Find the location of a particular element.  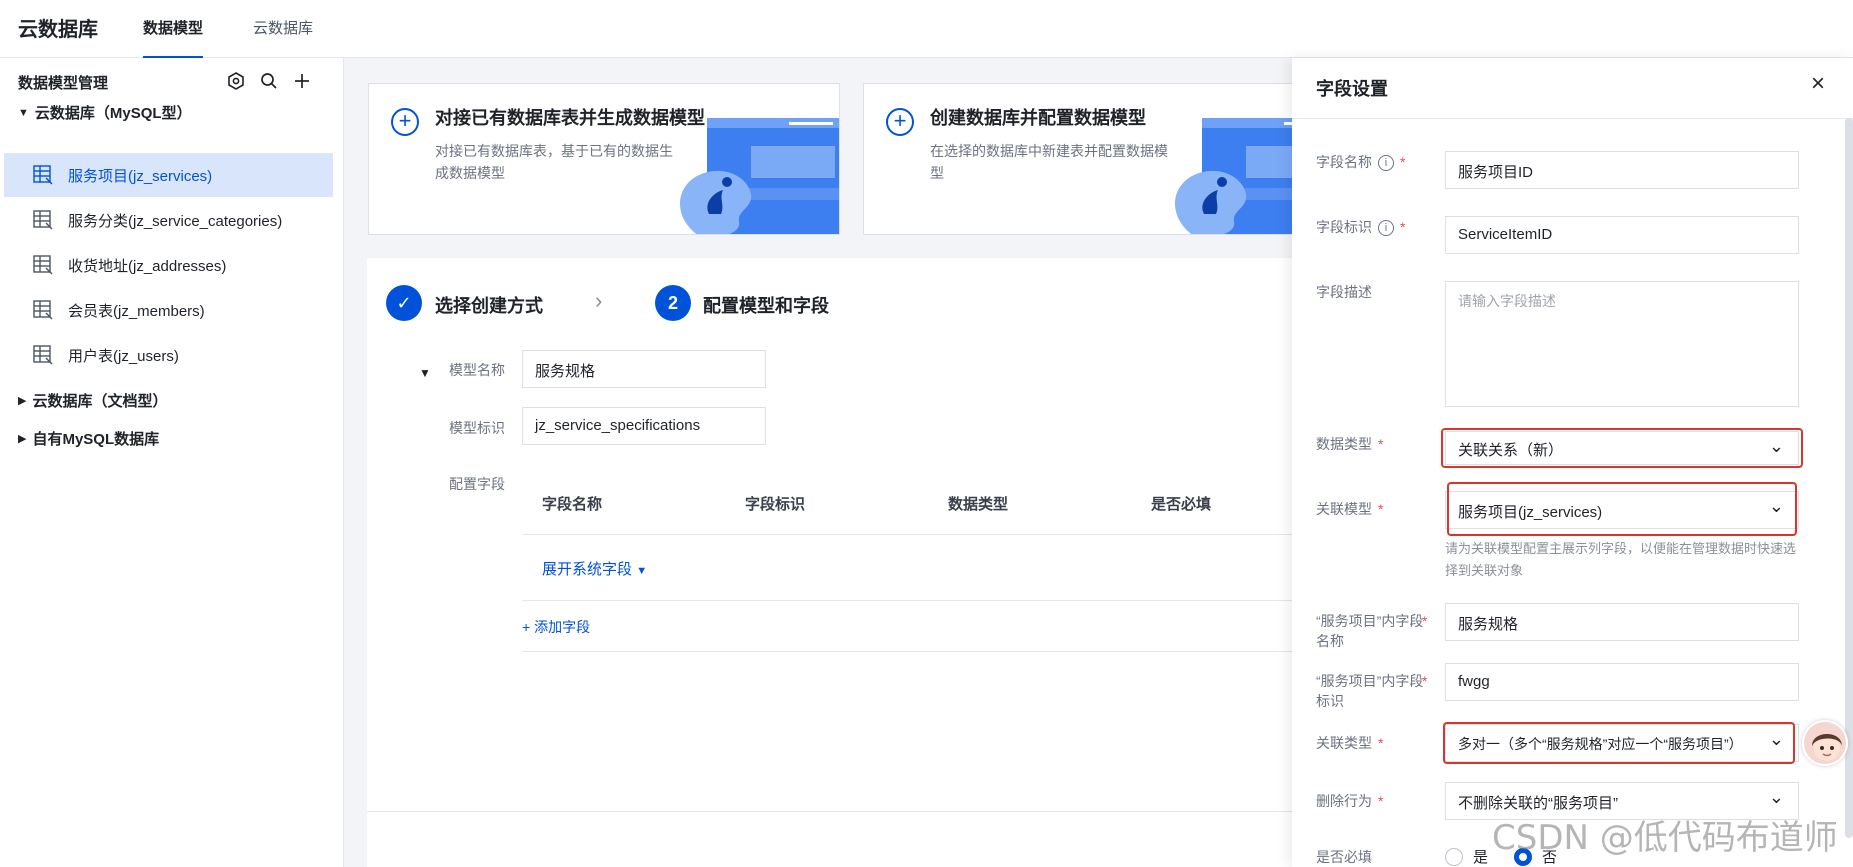

sidebar-item-services: 服务项目(jz_services) is located at coordinates (168, 175).